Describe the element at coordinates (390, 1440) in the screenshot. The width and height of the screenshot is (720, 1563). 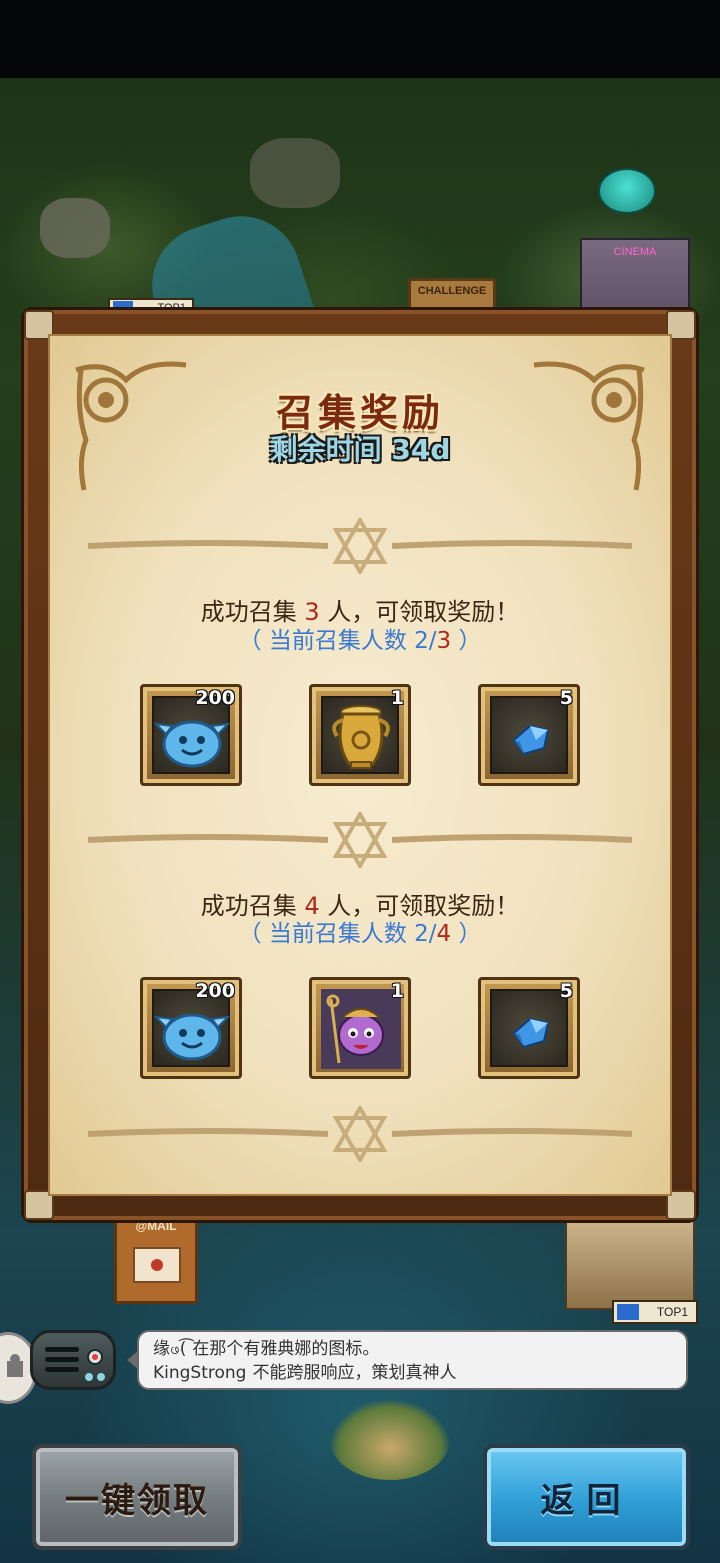
I see `palm-island` at that location.